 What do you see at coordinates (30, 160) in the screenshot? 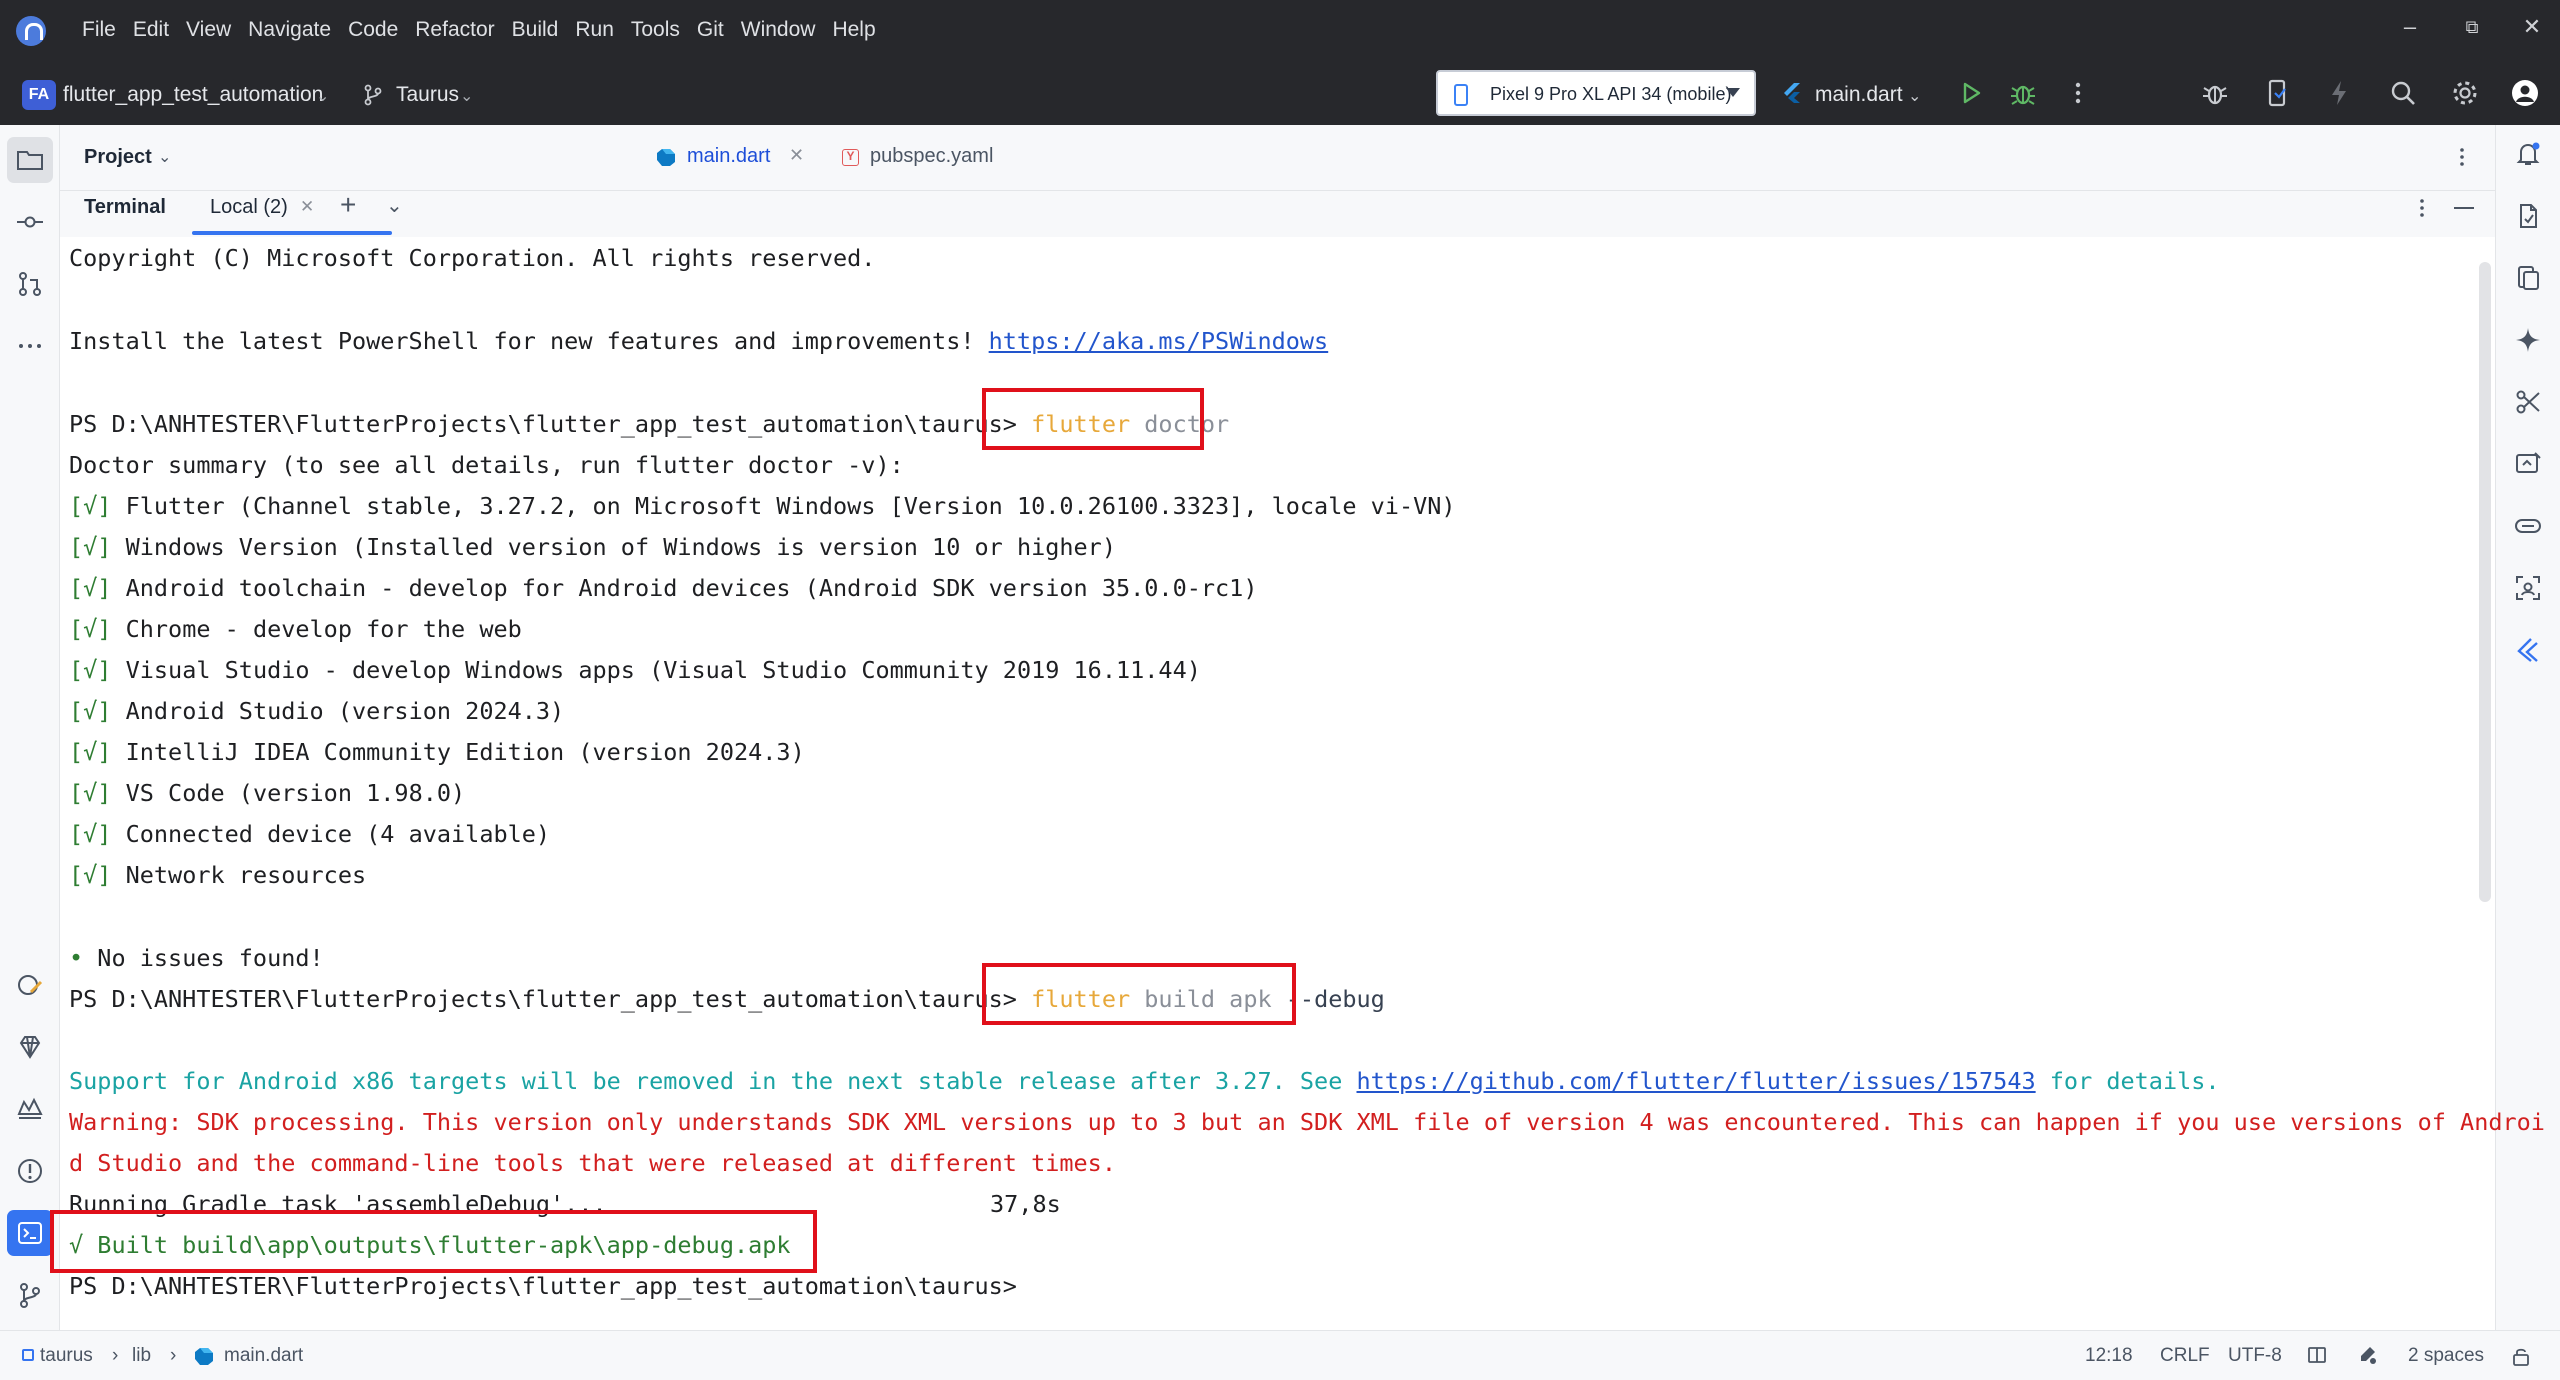
I see `project-folder-icon` at bounding box center [30, 160].